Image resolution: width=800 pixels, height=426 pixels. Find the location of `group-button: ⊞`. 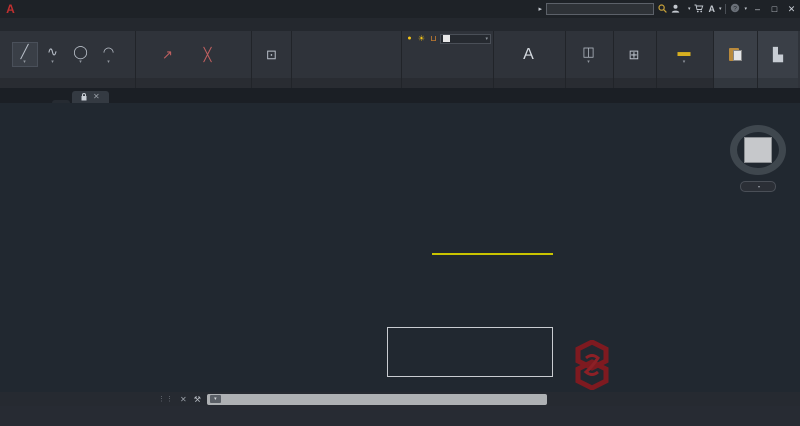

group-button: ⊞ is located at coordinates (634, 55).